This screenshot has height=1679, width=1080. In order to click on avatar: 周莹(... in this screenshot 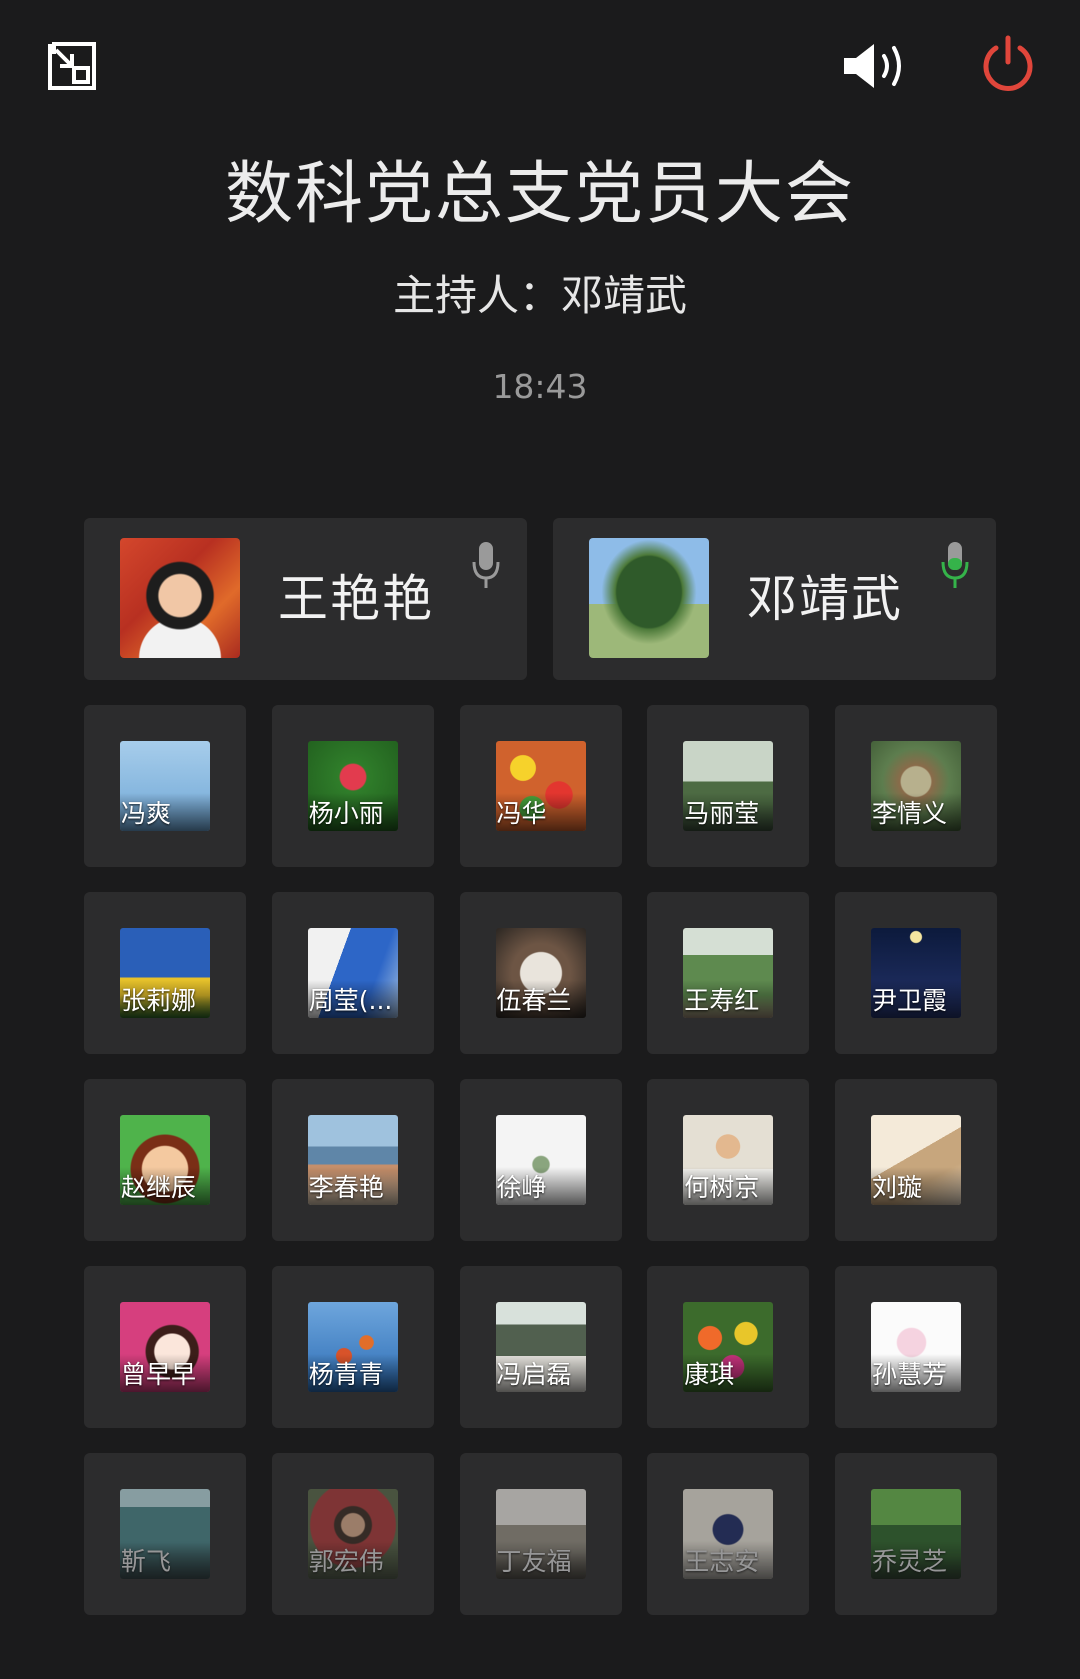, I will do `click(352, 973)`.